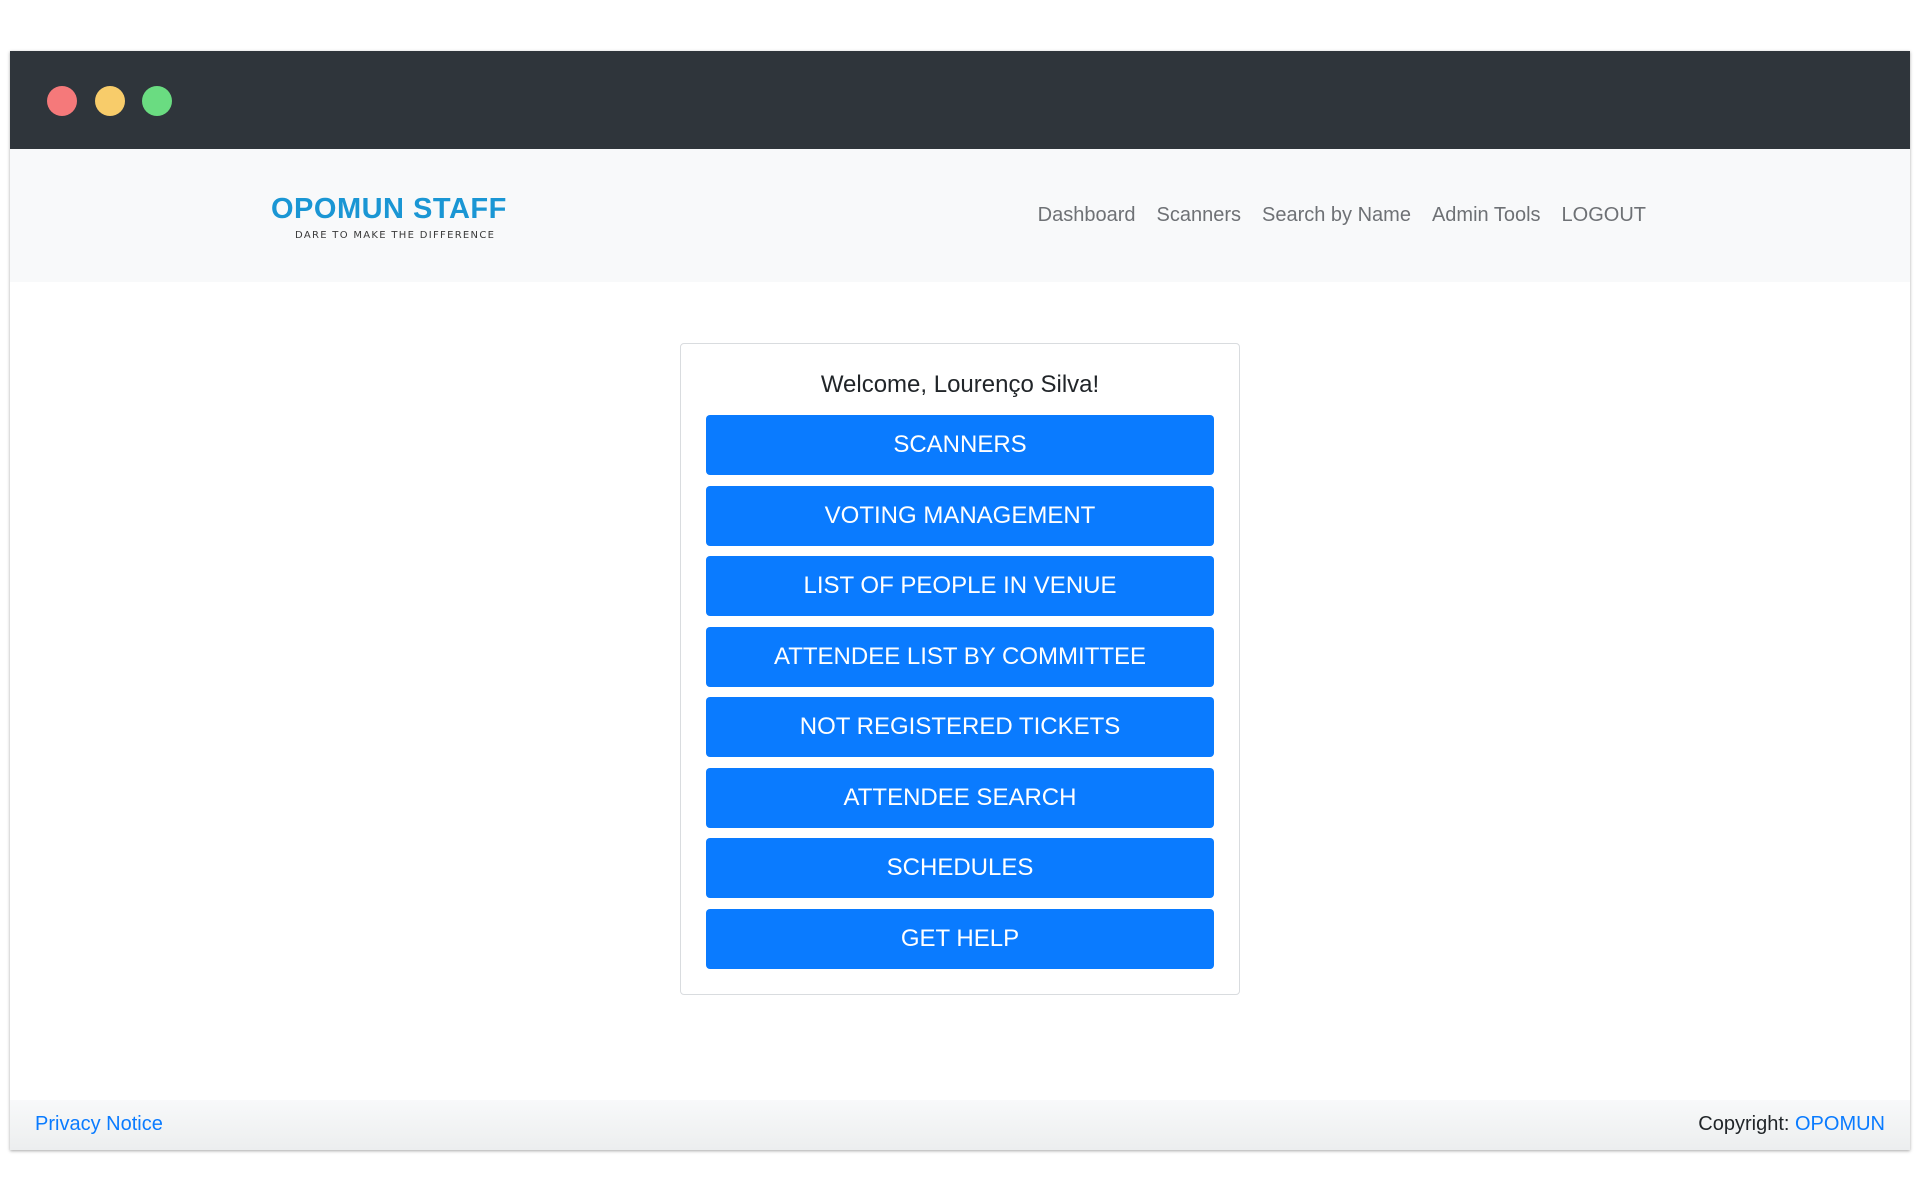 The image size is (1920, 1200). Describe the element at coordinates (110, 101) in the screenshot. I see `minimize-window-button` at that location.